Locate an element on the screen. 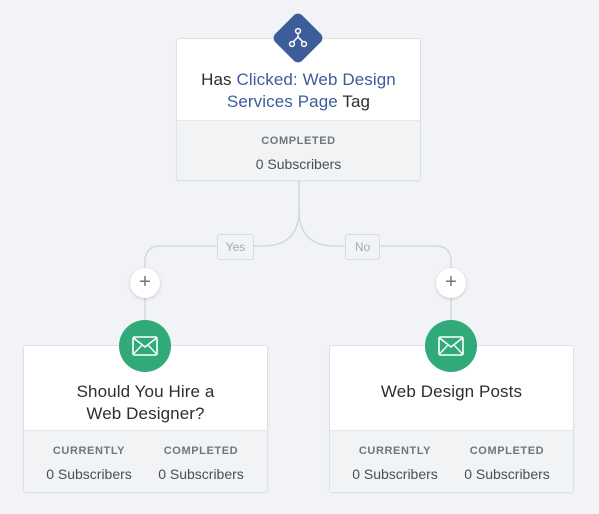 The image size is (599, 514). no-branch-label: No is located at coordinates (362, 247).